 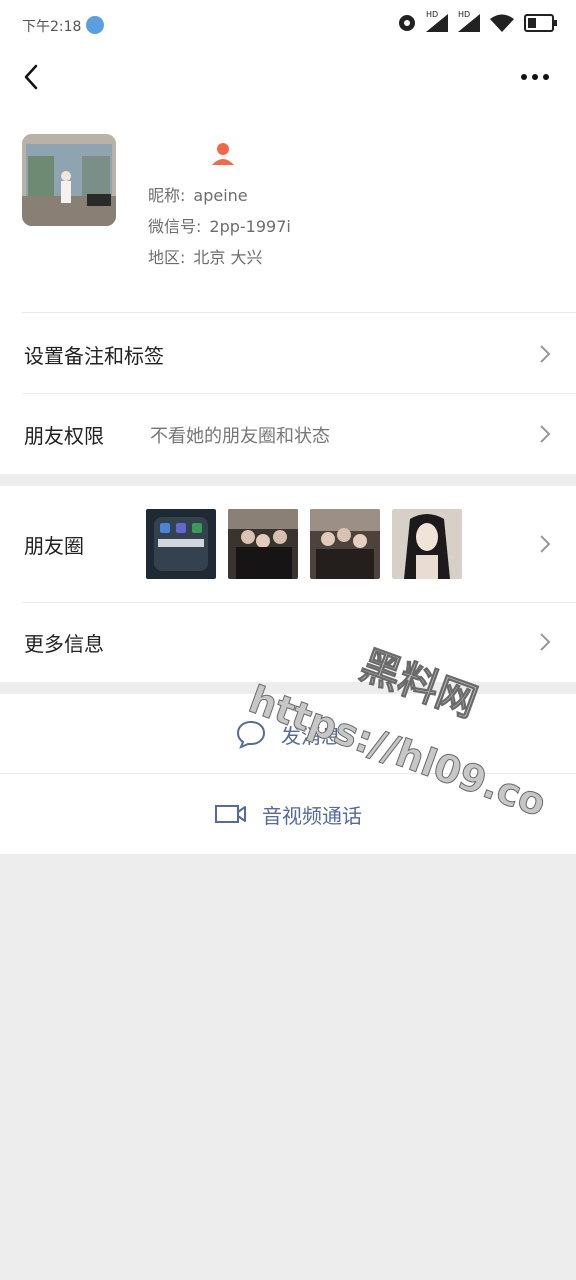 I want to click on moments-label: 朋友圈, so click(x=54, y=546).